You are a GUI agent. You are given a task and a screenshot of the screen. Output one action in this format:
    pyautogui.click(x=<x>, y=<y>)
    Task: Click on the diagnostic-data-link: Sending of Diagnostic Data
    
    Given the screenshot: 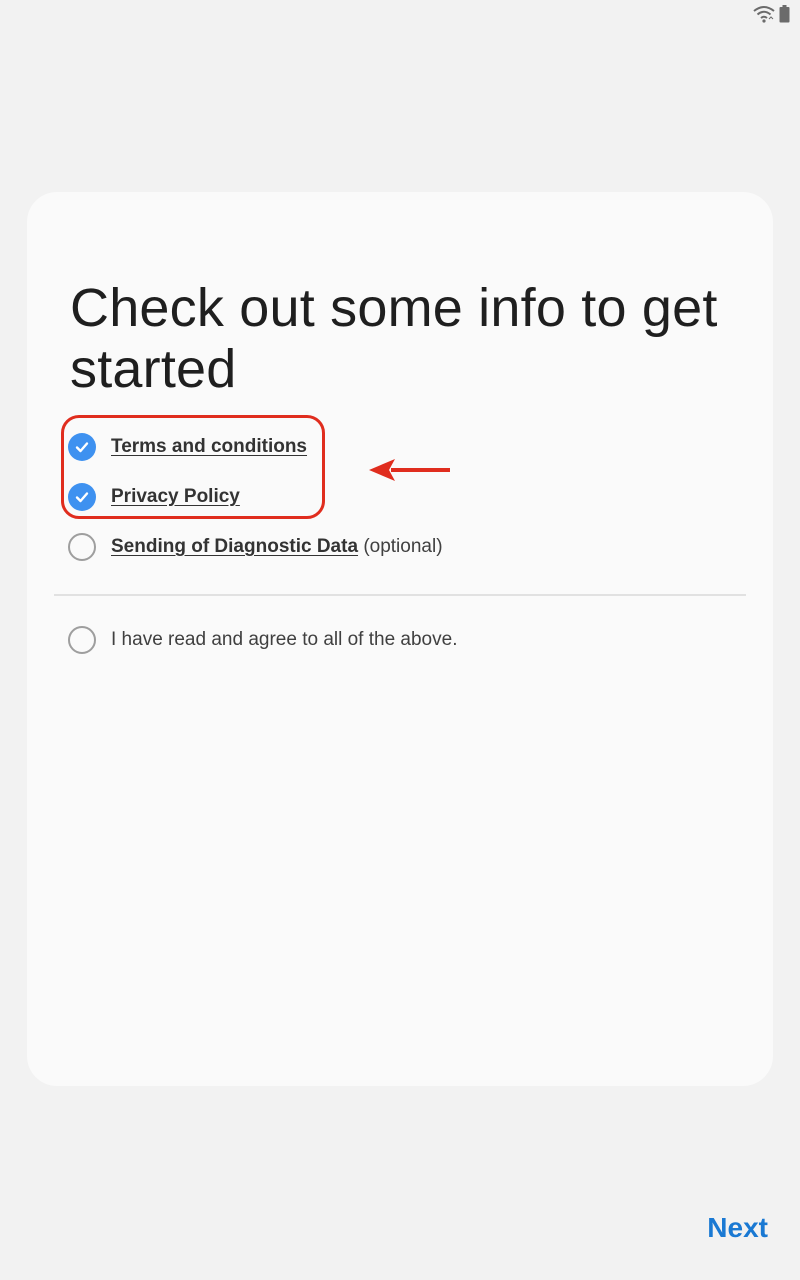 What is the action you would take?
    pyautogui.click(x=234, y=546)
    